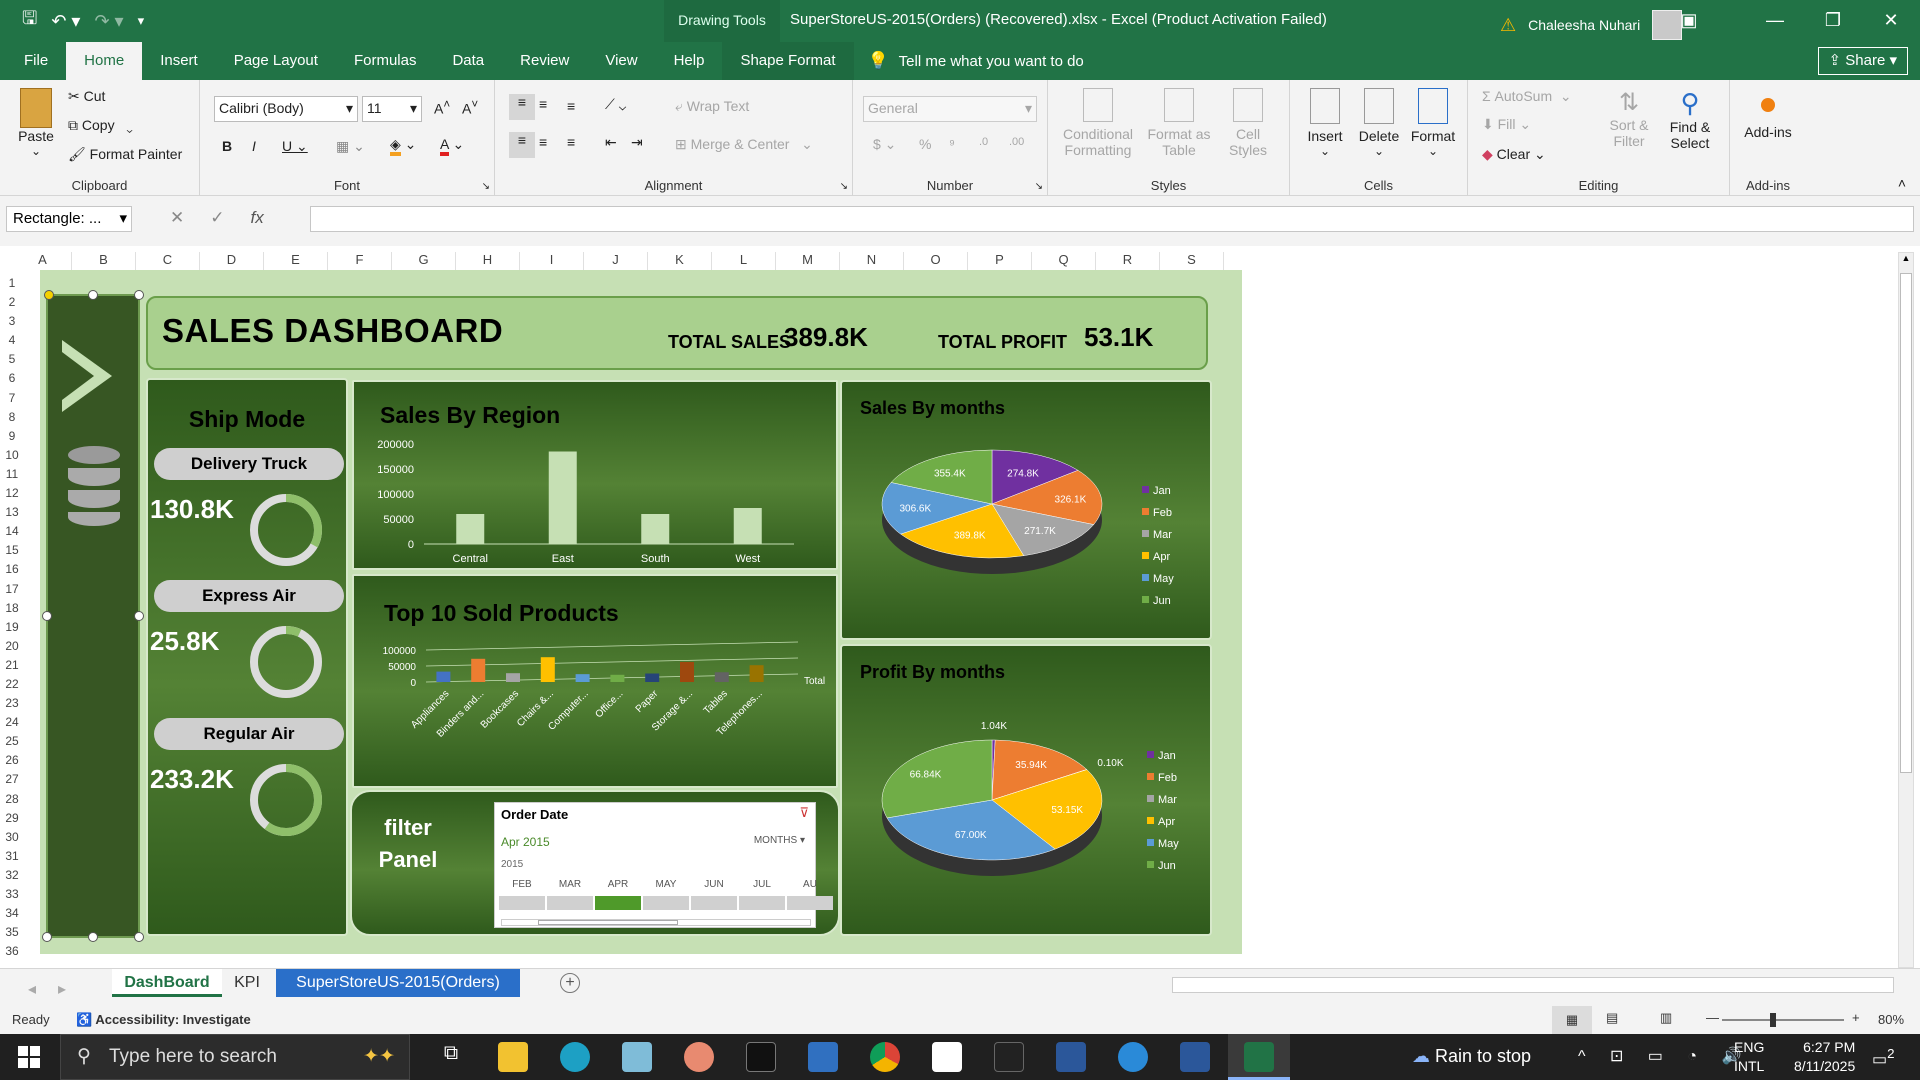 The height and width of the screenshot is (1080, 1920). What do you see at coordinates (1856, 1017) in the screenshot?
I see `zoom-in-icon: +` at bounding box center [1856, 1017].